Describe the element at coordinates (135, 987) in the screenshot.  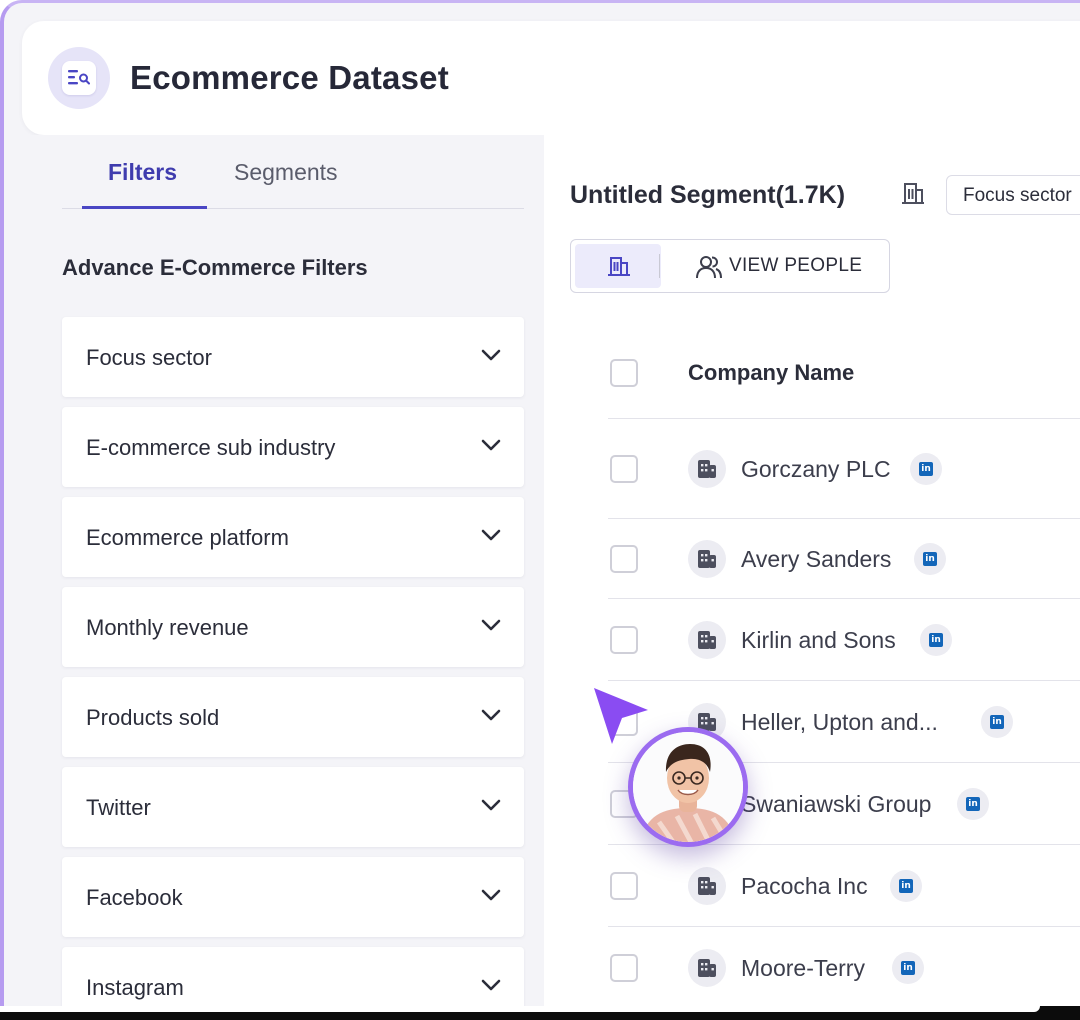
I see `filter-label: Instagram` at that location.